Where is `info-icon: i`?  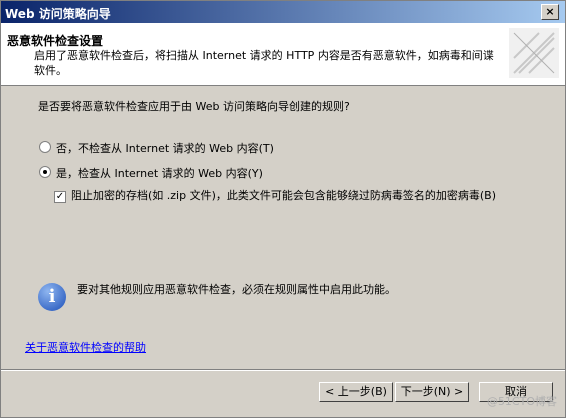
info-icon: i is located at coordinates (52, 297).